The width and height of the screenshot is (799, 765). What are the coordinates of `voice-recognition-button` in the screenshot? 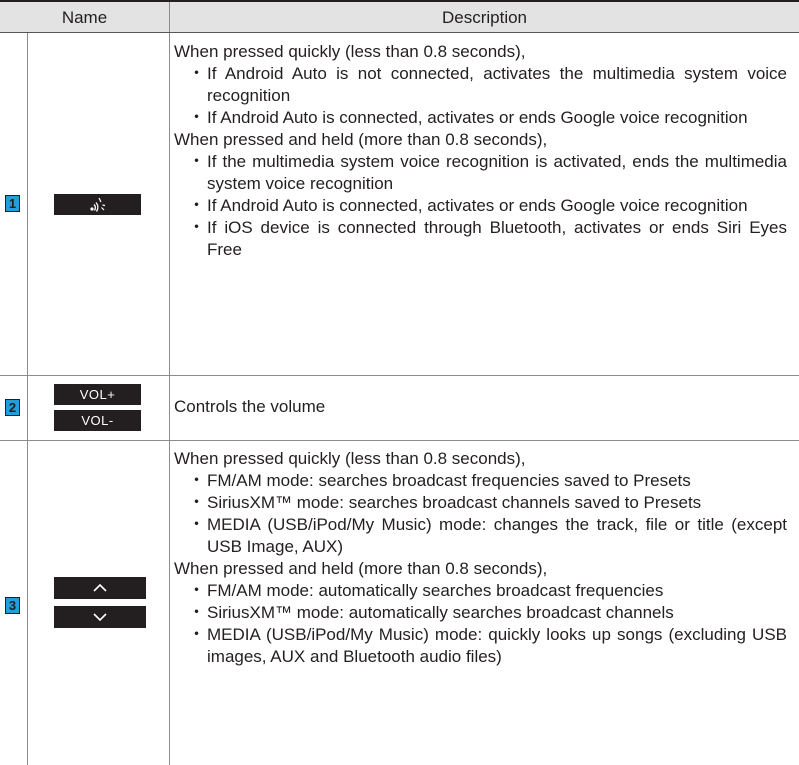 It's located at (97, 204).